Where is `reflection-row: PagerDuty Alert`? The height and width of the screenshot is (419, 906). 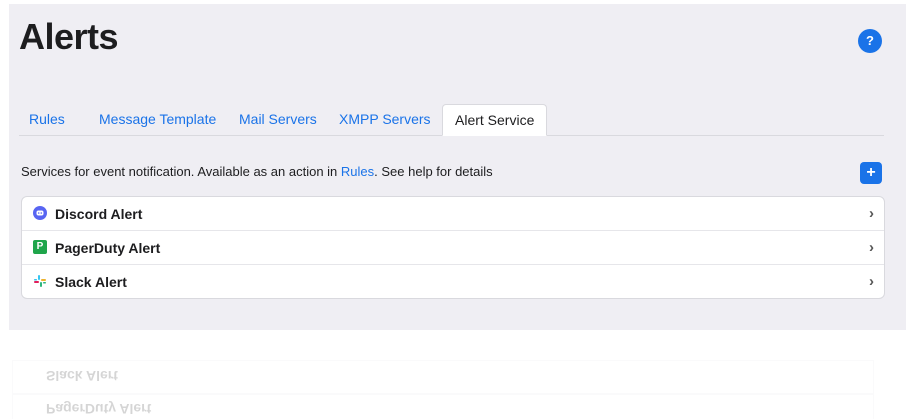
reflection-row: PagerDuty Alert is located at coordinates (443, 406).